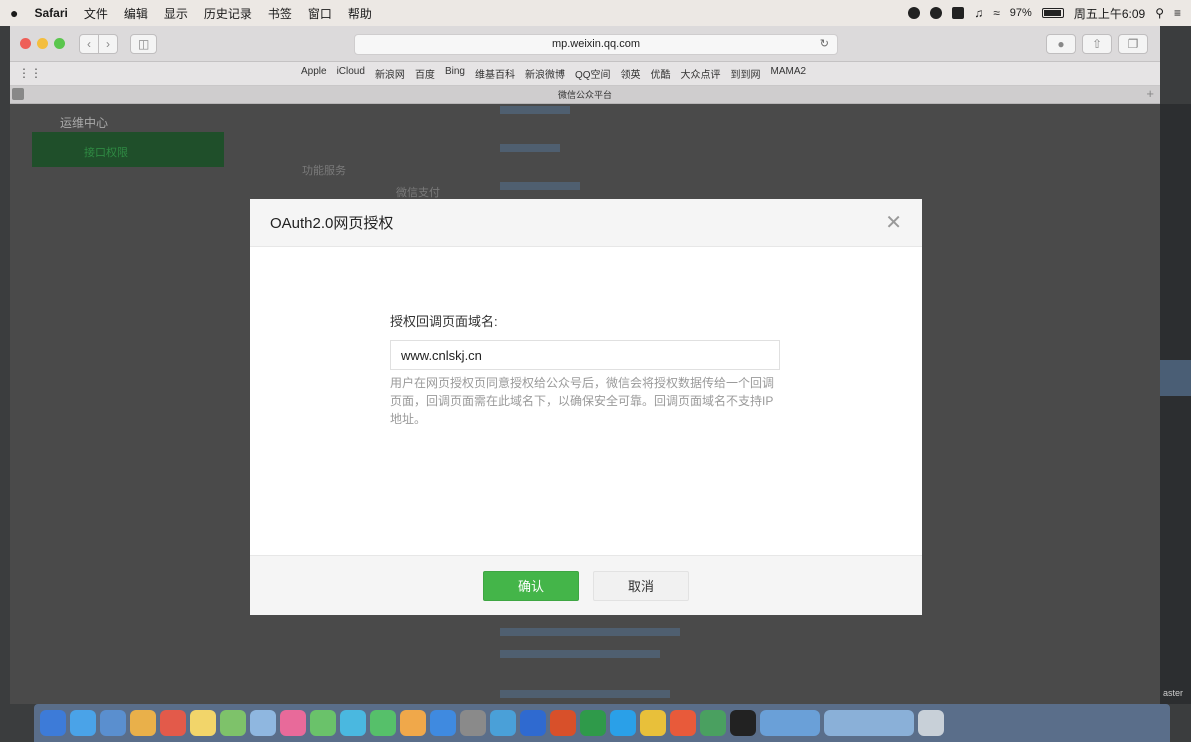 This screenshot has height=742, width=1191. What do you see at coordinates (84, 122) in the screenshot?
I see `sidebar-item-ops: 运维中心` at bounding box center [84, 122].